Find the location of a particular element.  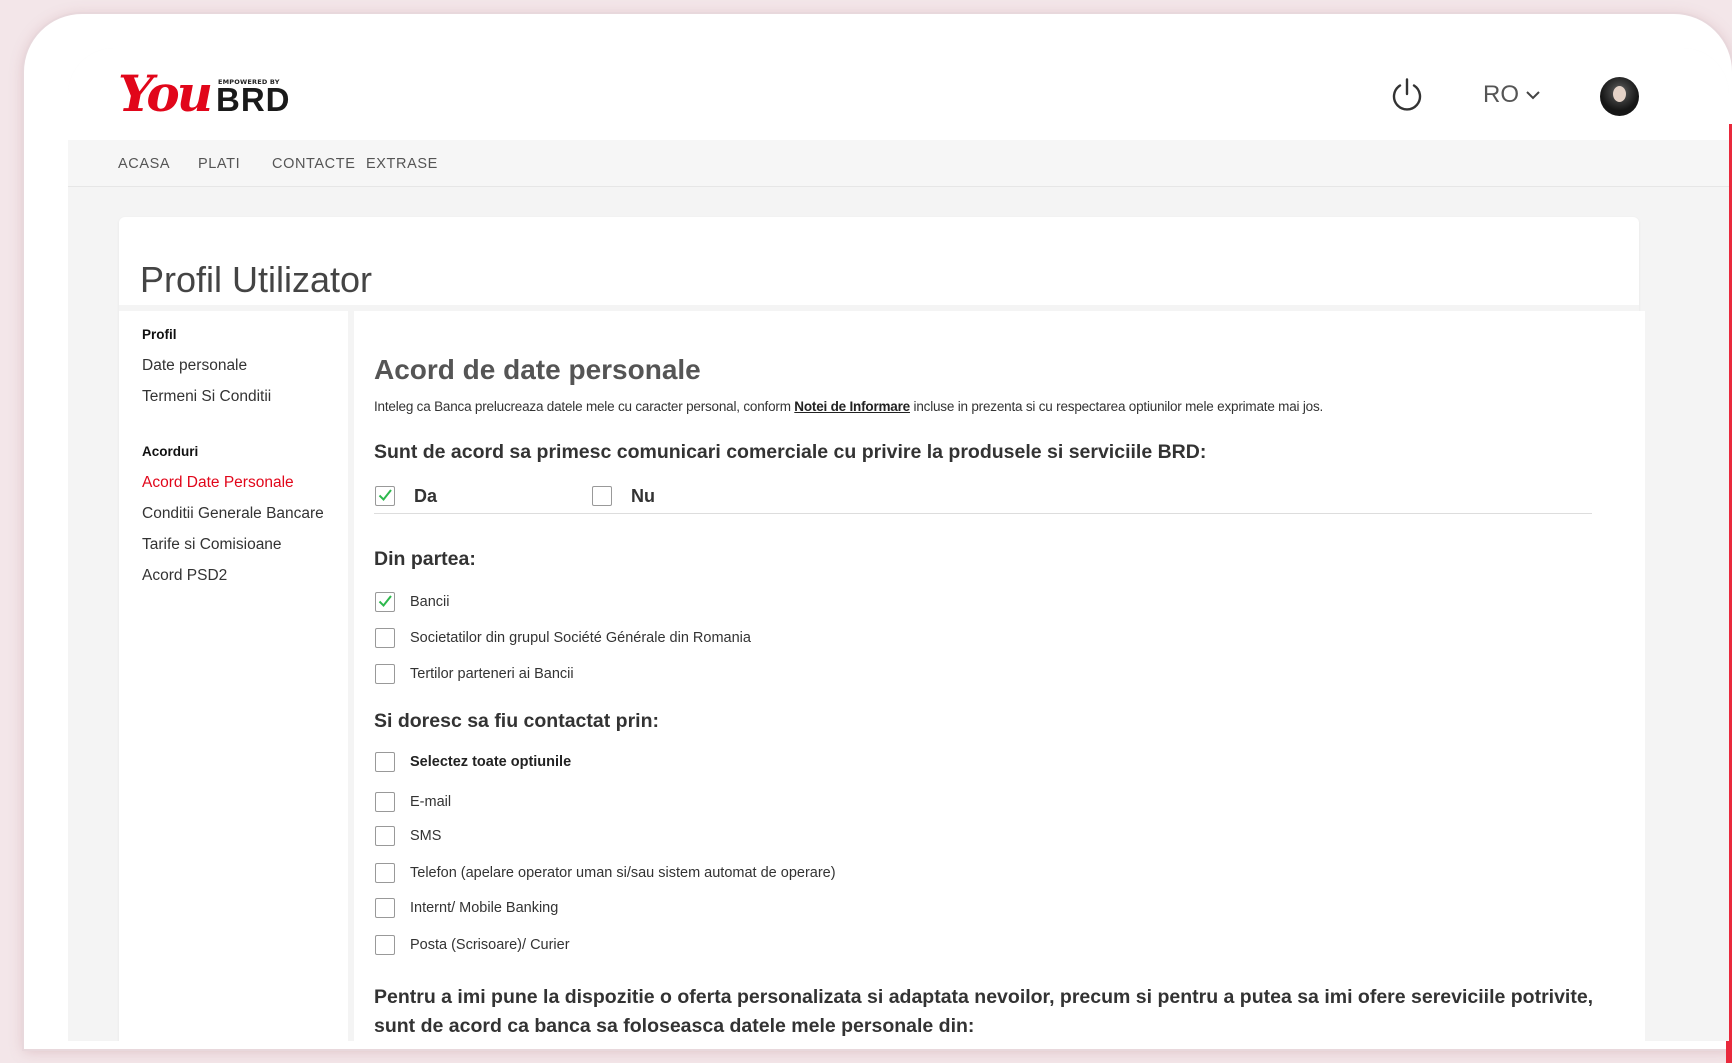

main-nav: ACASA PLATI CONTACTE EXTRASE is located at coordinates (898, 163).